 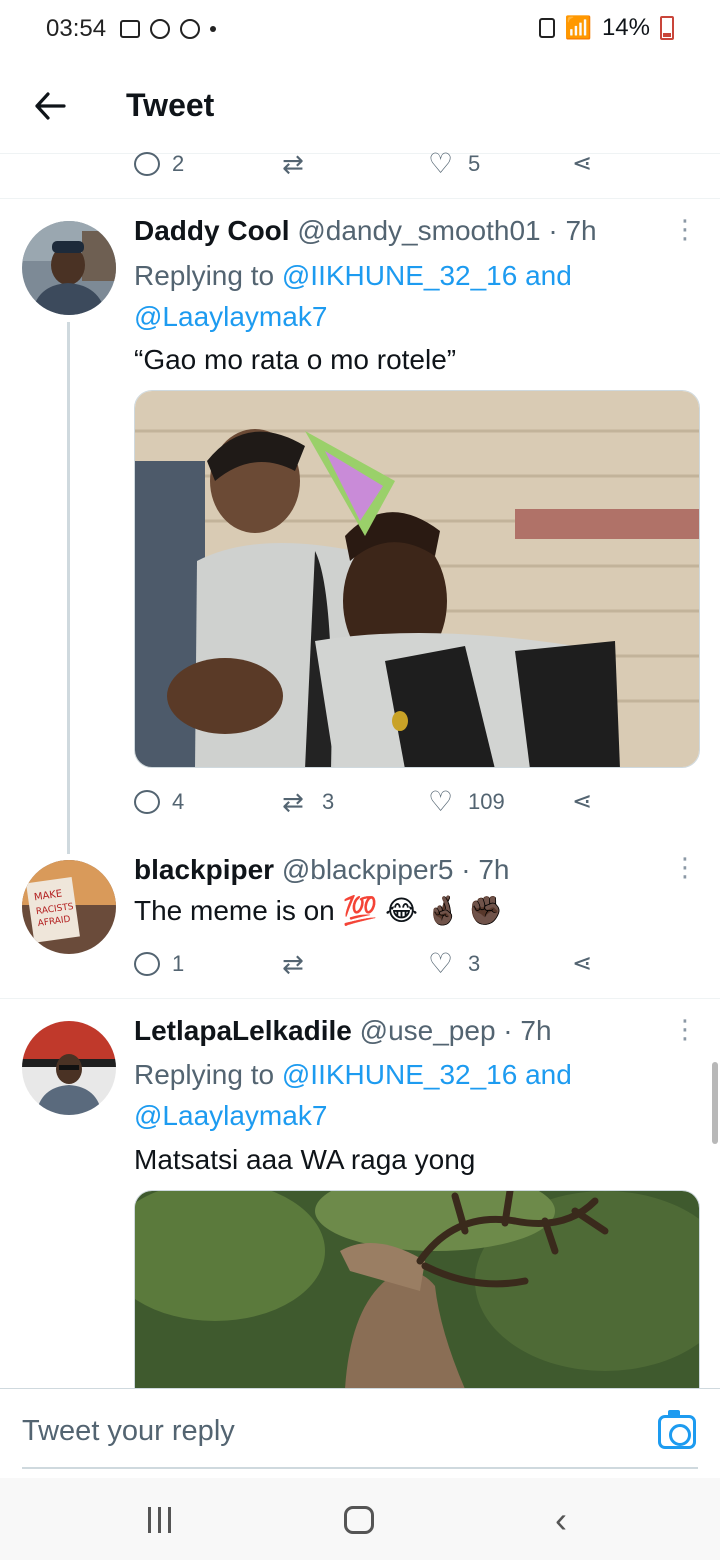 I want to click on author-name: Daddy Cool, so click(x=212, y=230).